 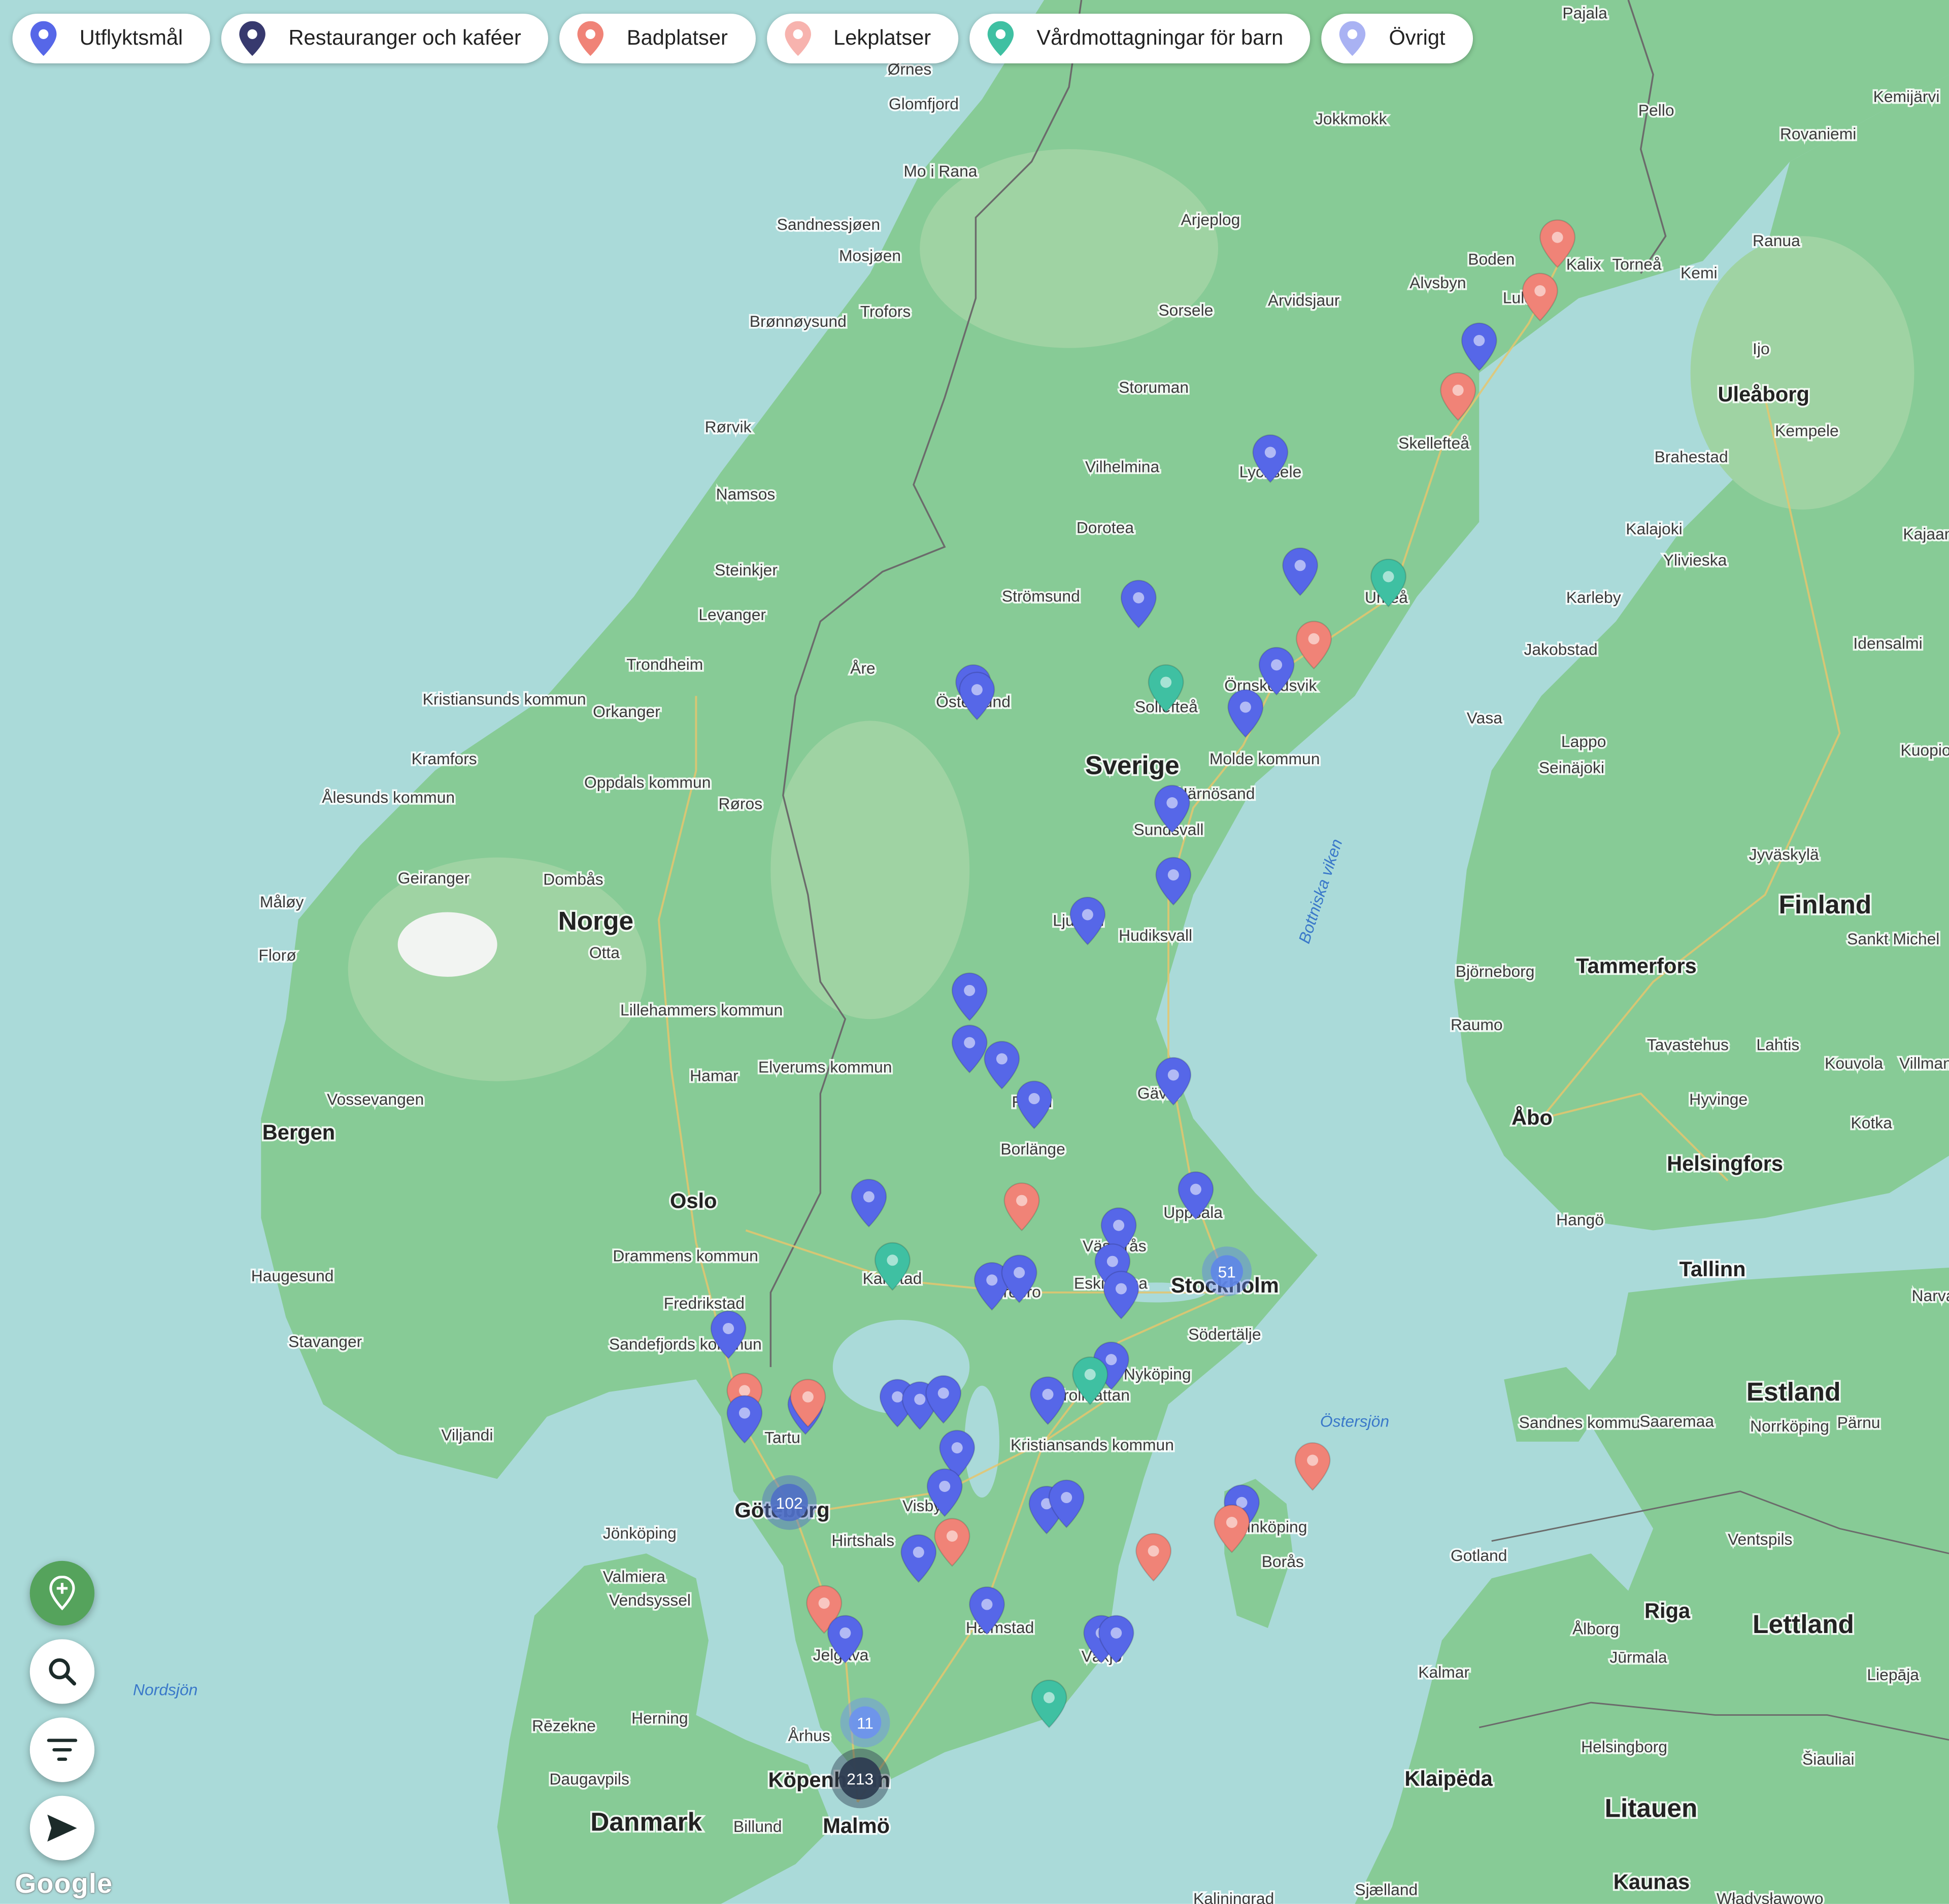 I want to click on filter-chip-label: Övrigt, so click(x=1417, y=38).